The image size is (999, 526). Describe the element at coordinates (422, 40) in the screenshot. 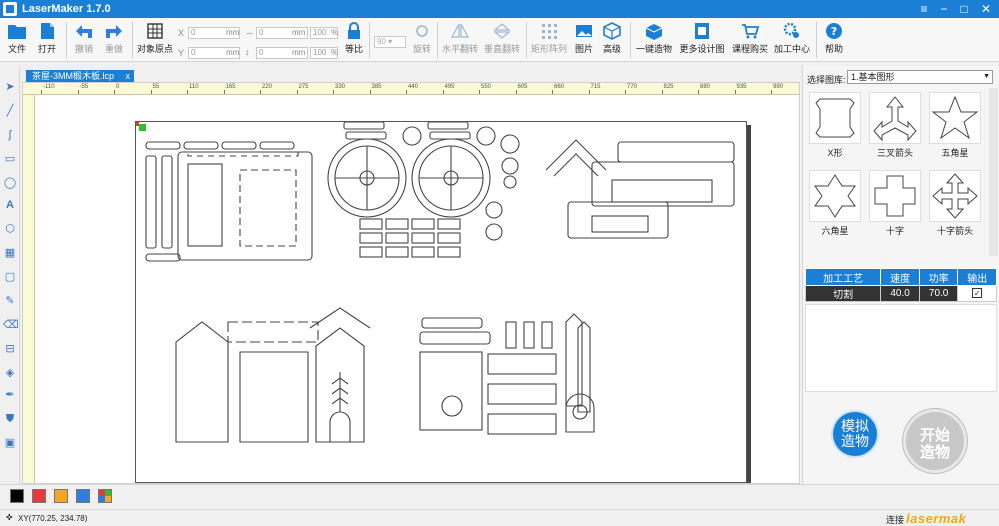

I see `rotate-button: 旋转` at that location.